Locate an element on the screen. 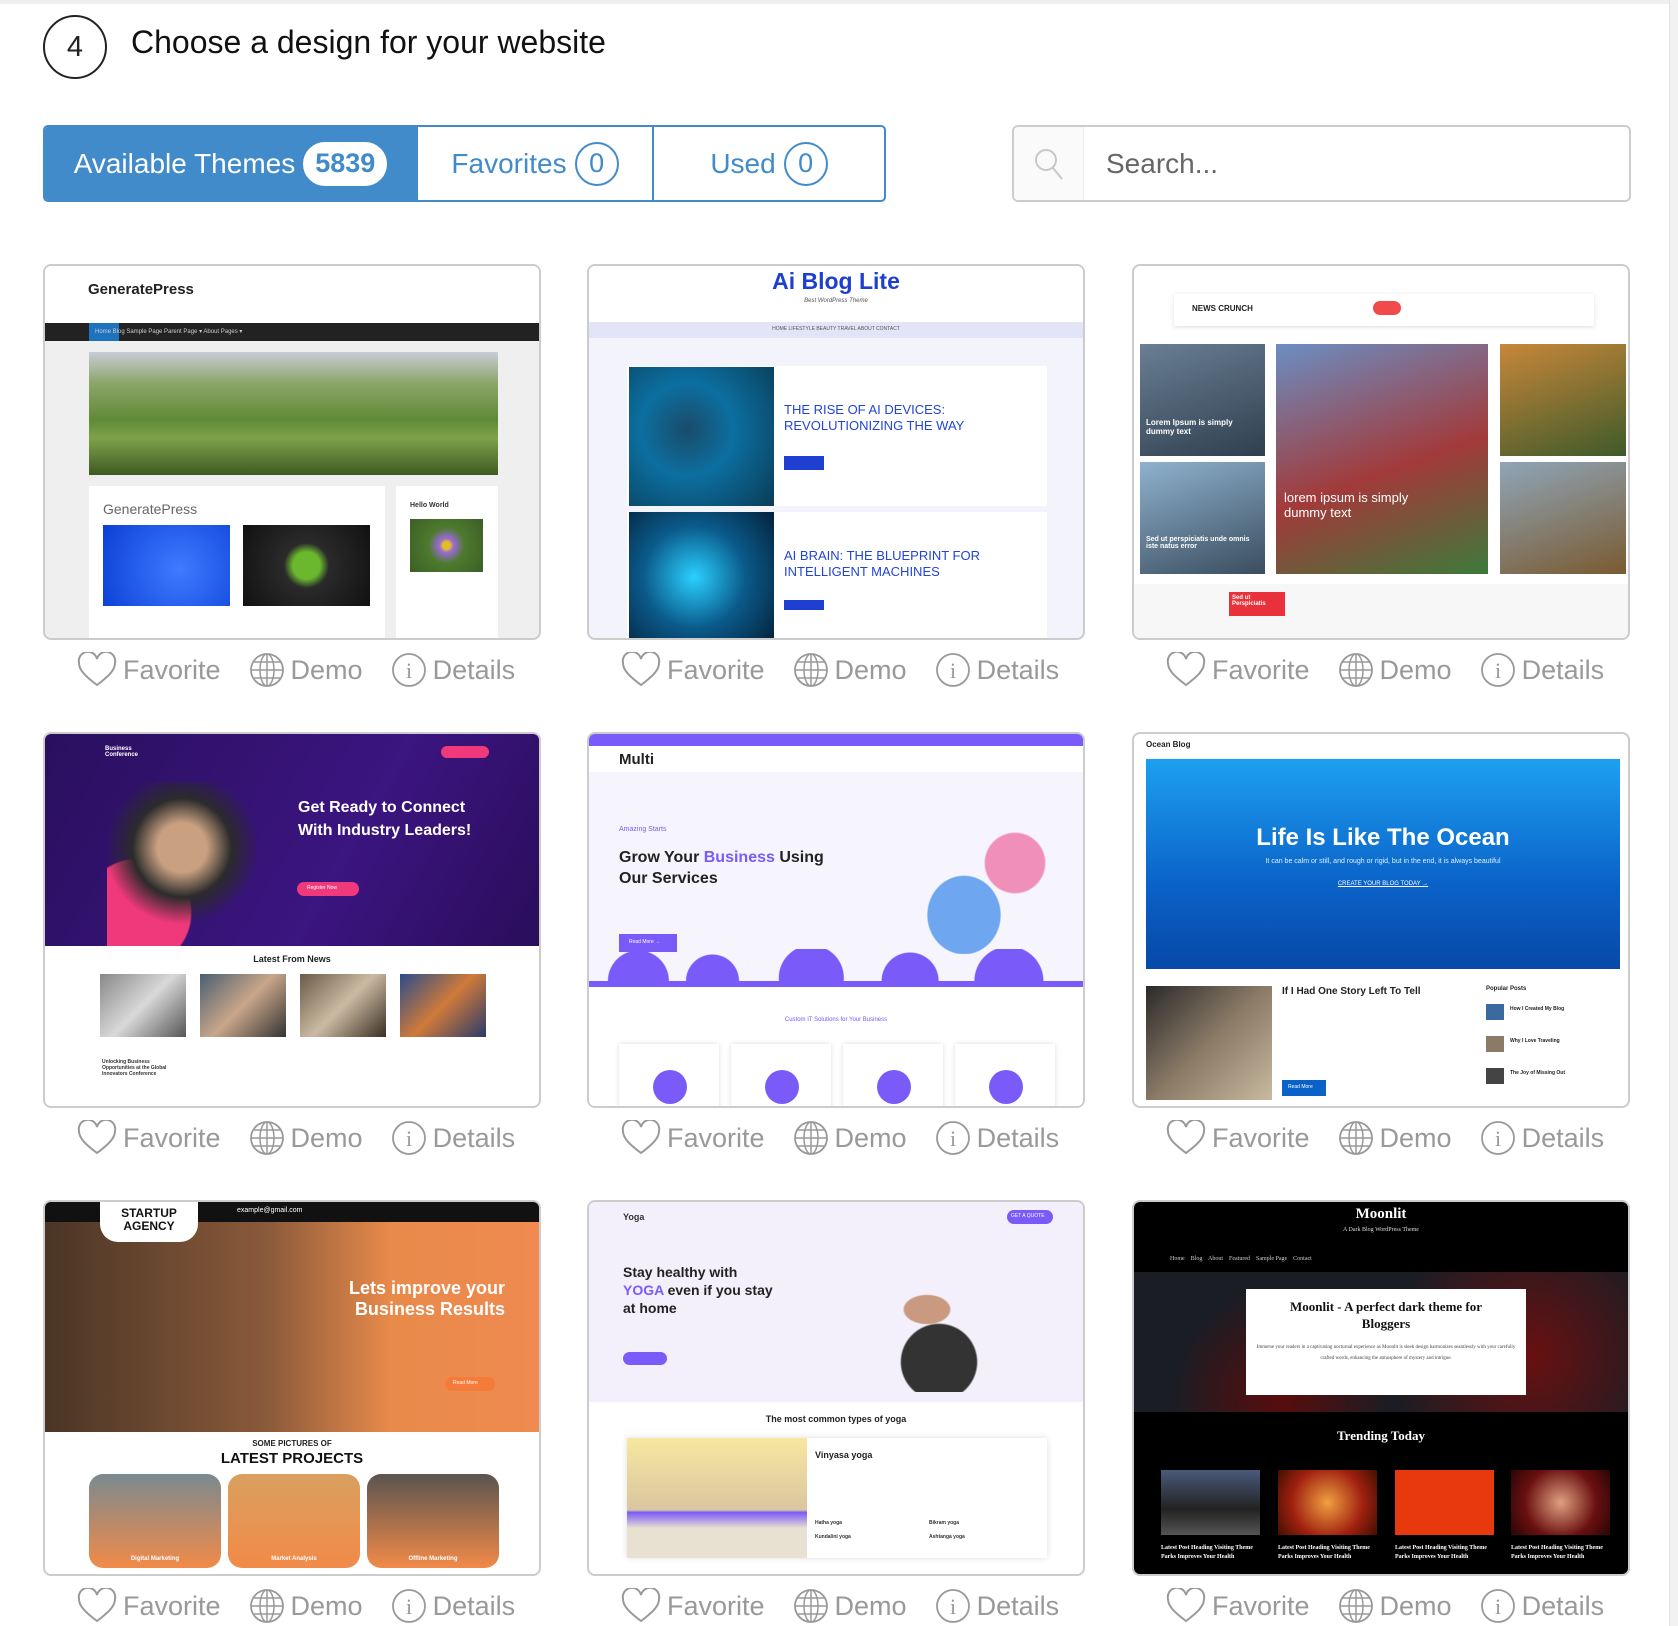  preview-project: Offline Marketing is located at coordinates (433, 1559).